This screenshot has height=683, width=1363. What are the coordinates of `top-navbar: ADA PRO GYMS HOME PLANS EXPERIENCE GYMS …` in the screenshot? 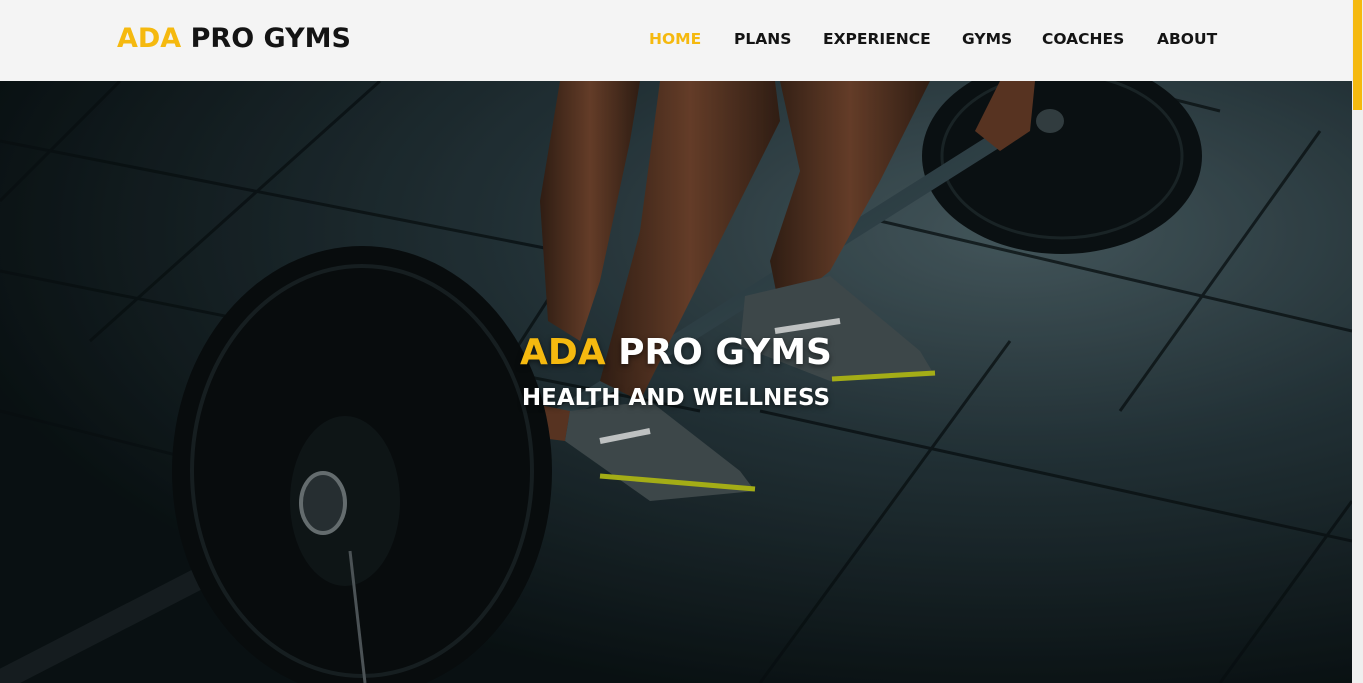 It's located at (676, 40).